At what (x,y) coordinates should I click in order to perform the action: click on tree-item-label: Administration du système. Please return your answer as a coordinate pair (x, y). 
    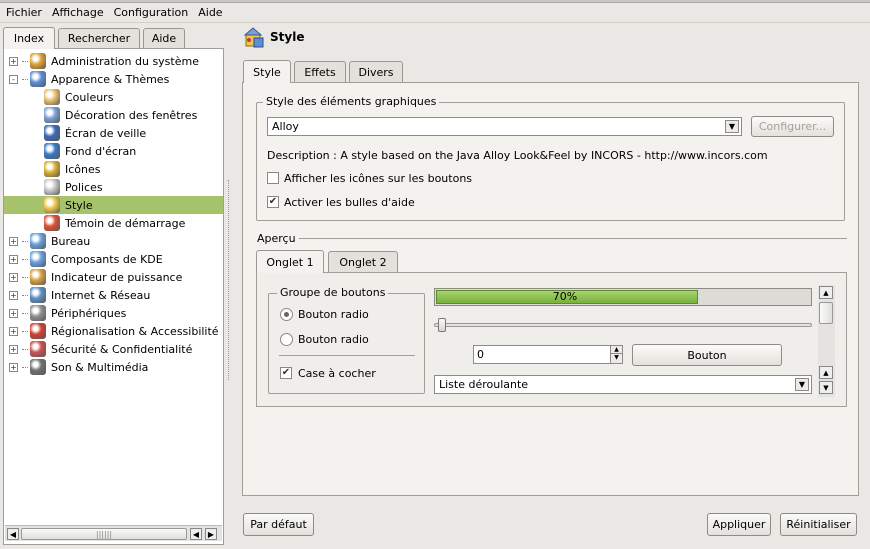
    Looking at the image, I should click on (125, 61).